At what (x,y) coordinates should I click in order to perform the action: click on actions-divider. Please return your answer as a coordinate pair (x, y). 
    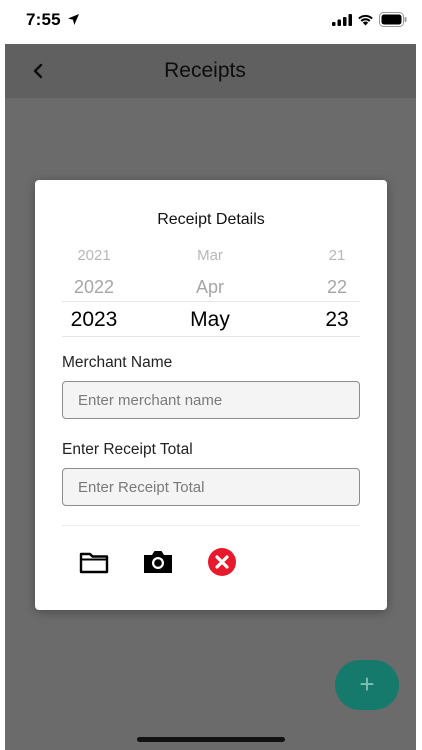
    Looking at the image, I should click on (211, 525).